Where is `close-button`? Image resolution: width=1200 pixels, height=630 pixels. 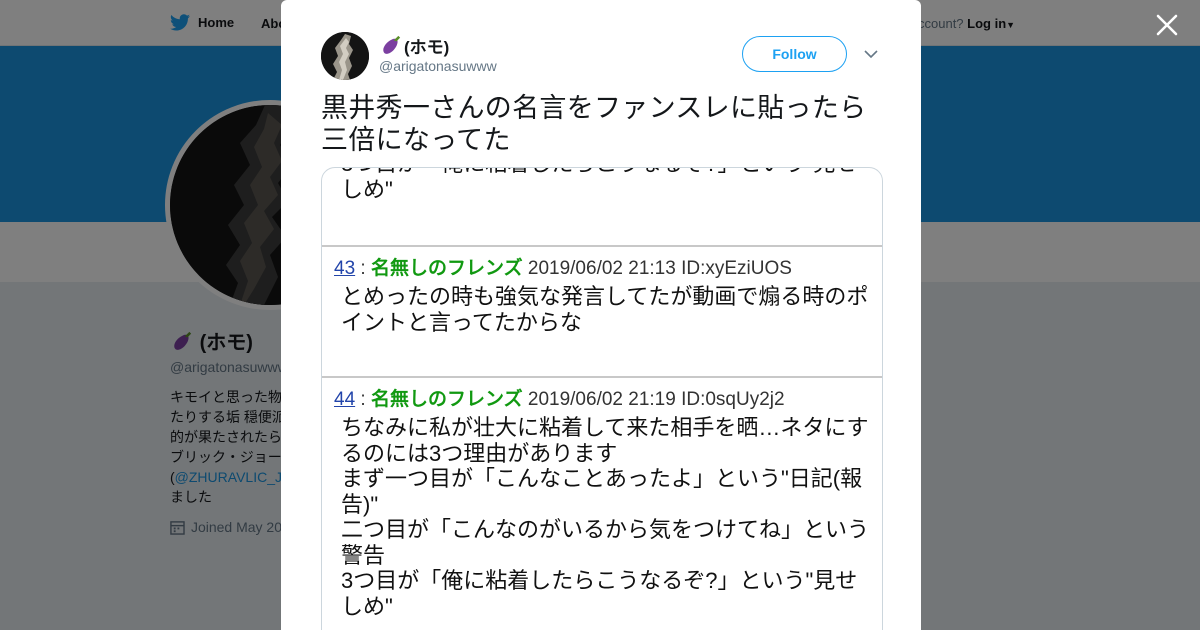 close-button is located at coordinates (1167, 25).